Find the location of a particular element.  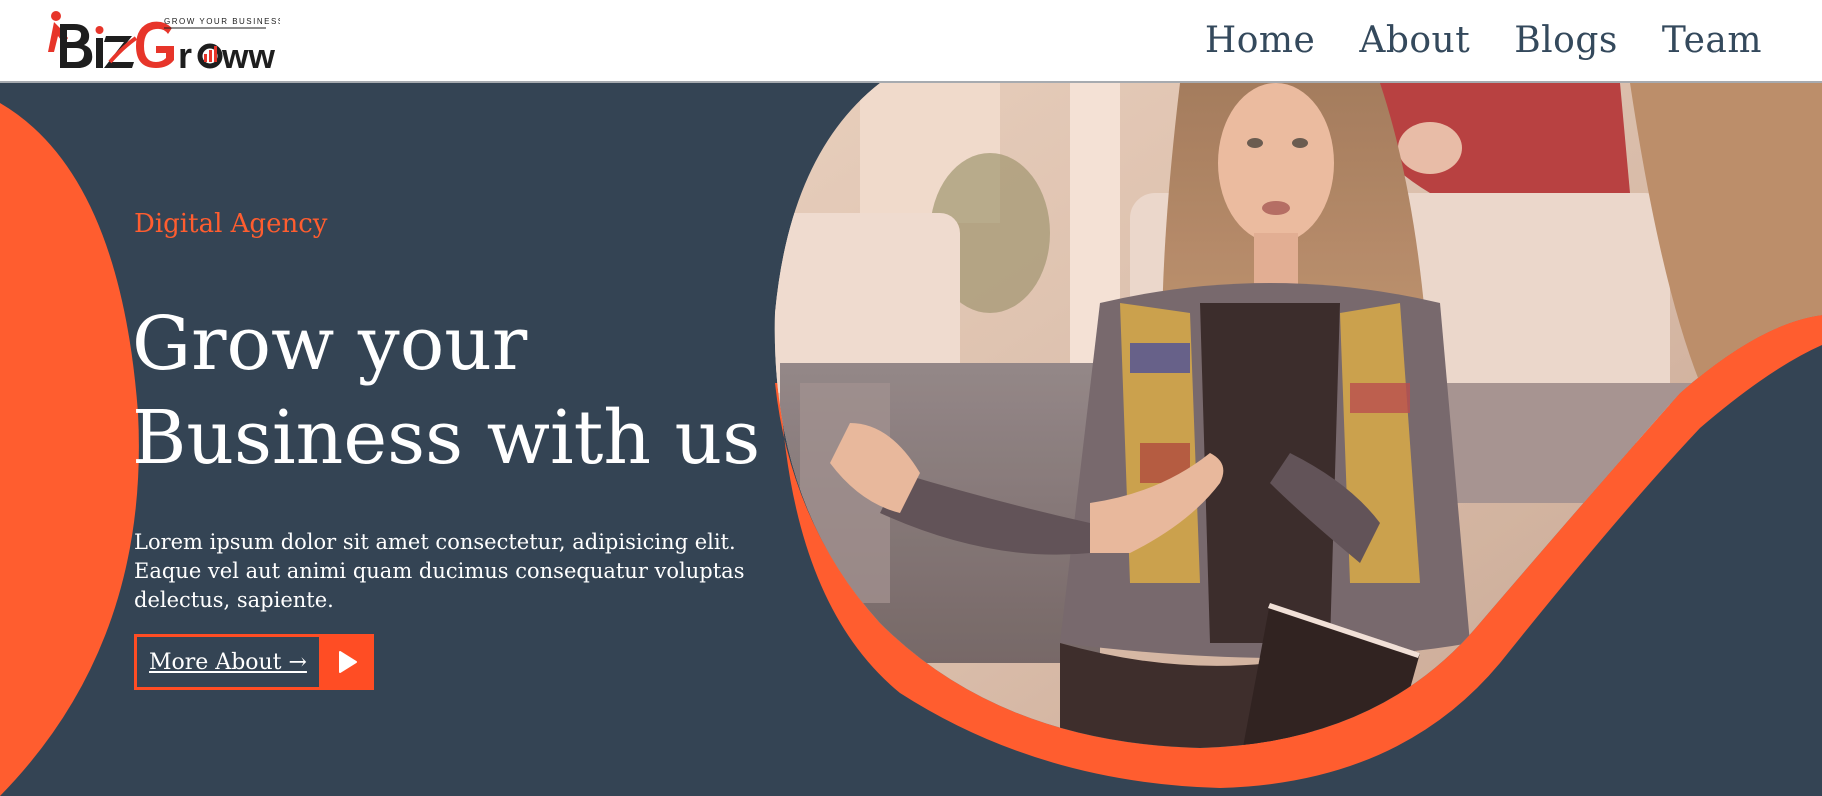

headline-line-2: Business with us is located at coordinates (446, 438).